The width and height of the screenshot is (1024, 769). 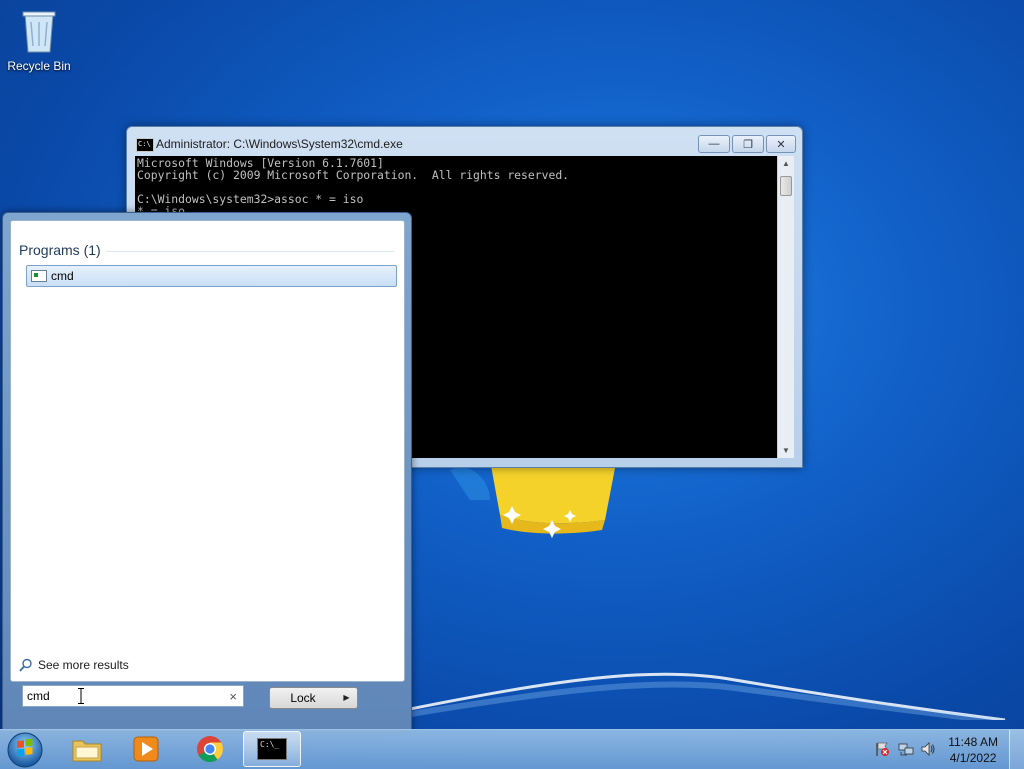 What do you see at coordinates (39, 276) in the screenshot?
I see `cmd-program-icon` at bounding box center [39, 276].